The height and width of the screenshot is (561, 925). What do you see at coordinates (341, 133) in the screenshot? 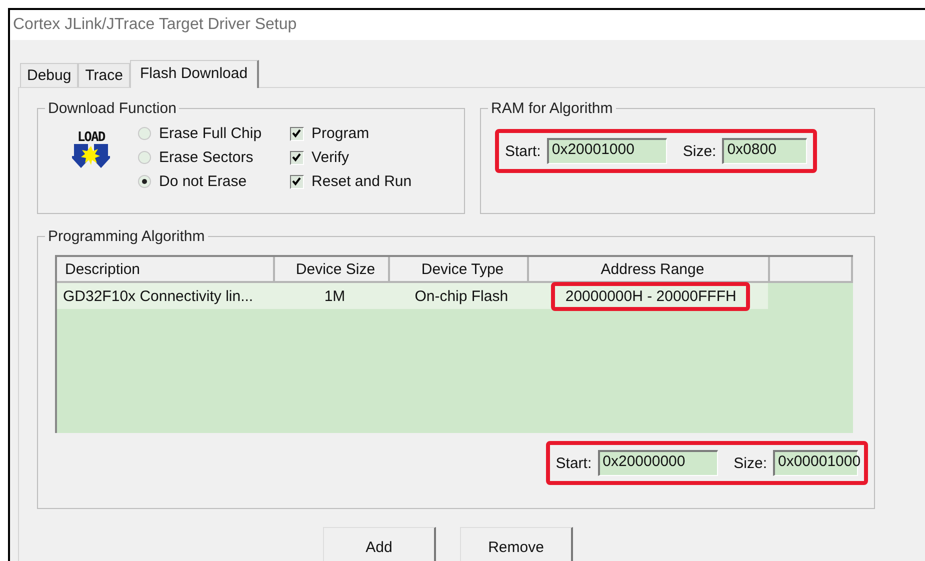
I see `option-label: Program` at bounding box center [341, 133].